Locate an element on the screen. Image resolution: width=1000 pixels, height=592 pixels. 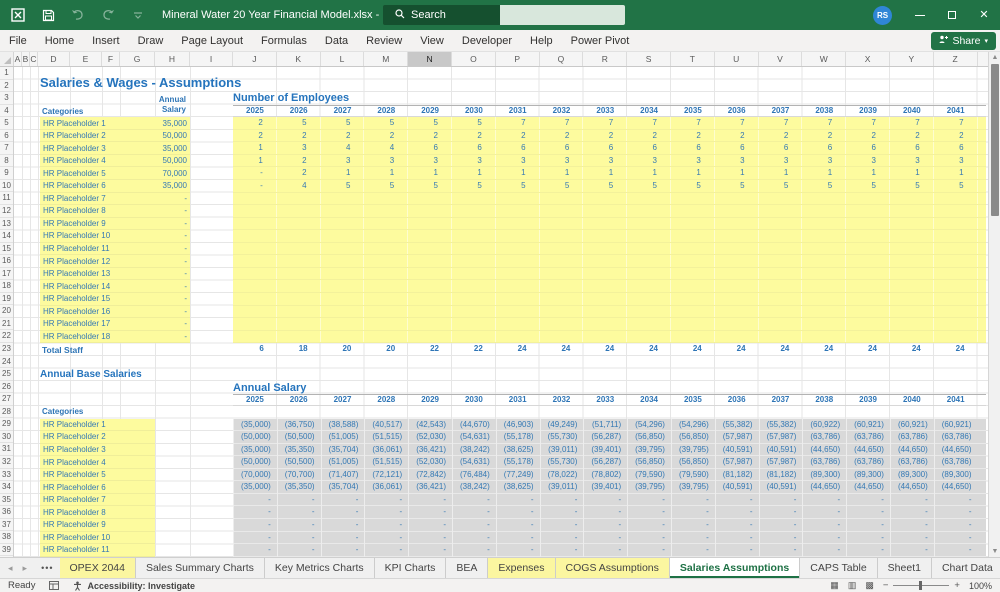
row-header-20: 20 is located at coordinates (6, 311).